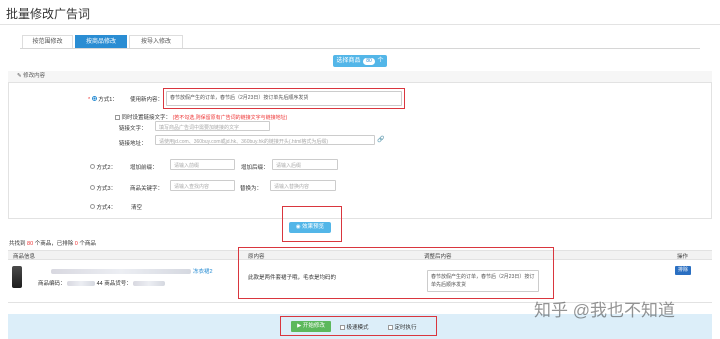 The height and width of the screenshot is (339, 720). Describe the element at coordinates (133, 144) in the screenshot. I see `link-url-label: 链接地址：` at that location.